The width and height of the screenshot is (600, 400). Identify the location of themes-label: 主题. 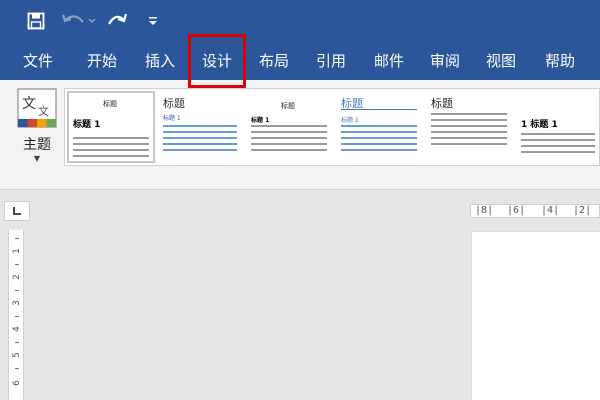
(37, 145).